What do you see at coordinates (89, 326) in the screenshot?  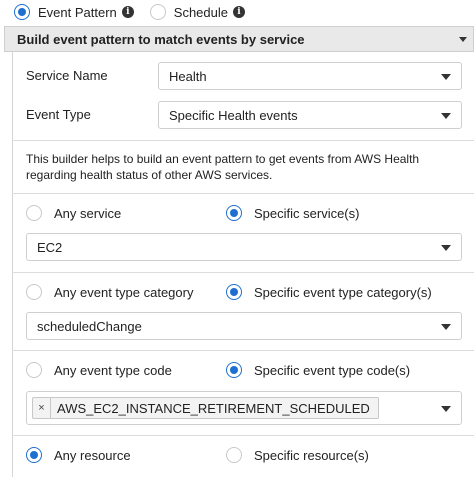 I see `category-value: scheduledChange` at bounding box center [89, 326].